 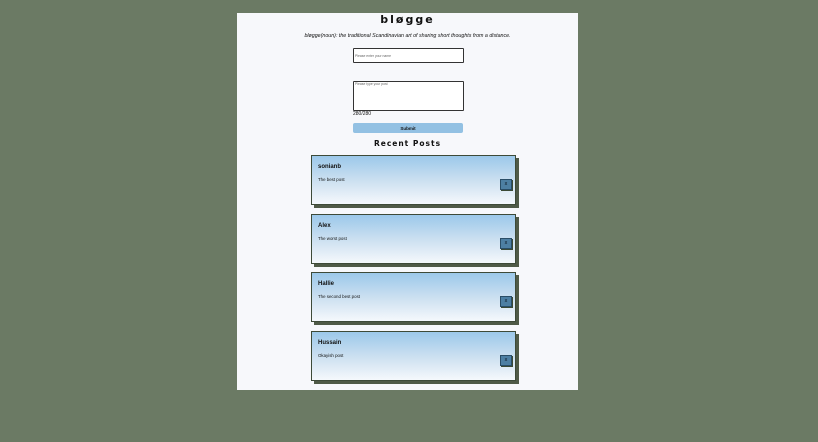 I want to click on post-text: The worst post, so click(x=332, y=238).